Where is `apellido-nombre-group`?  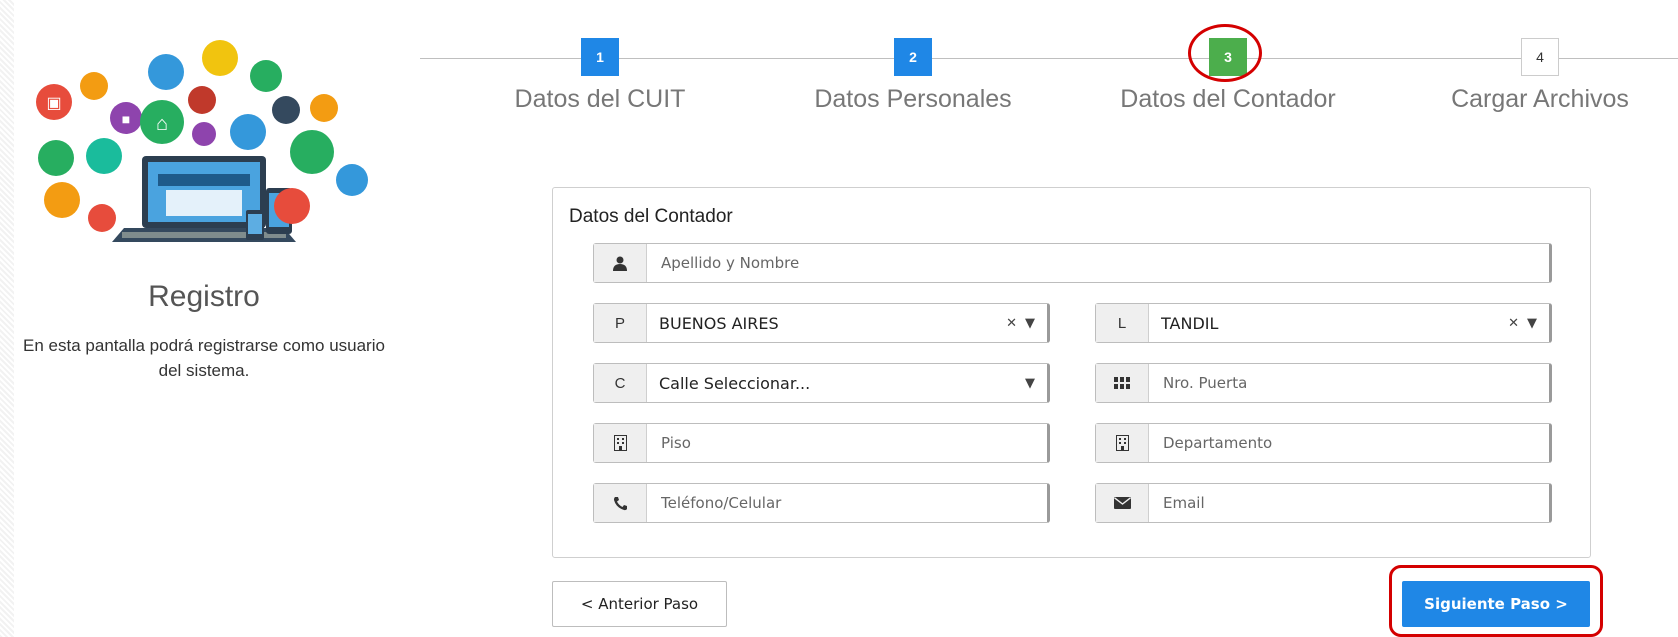
apellido-nombre-group is located at coordinates (1072, 263).